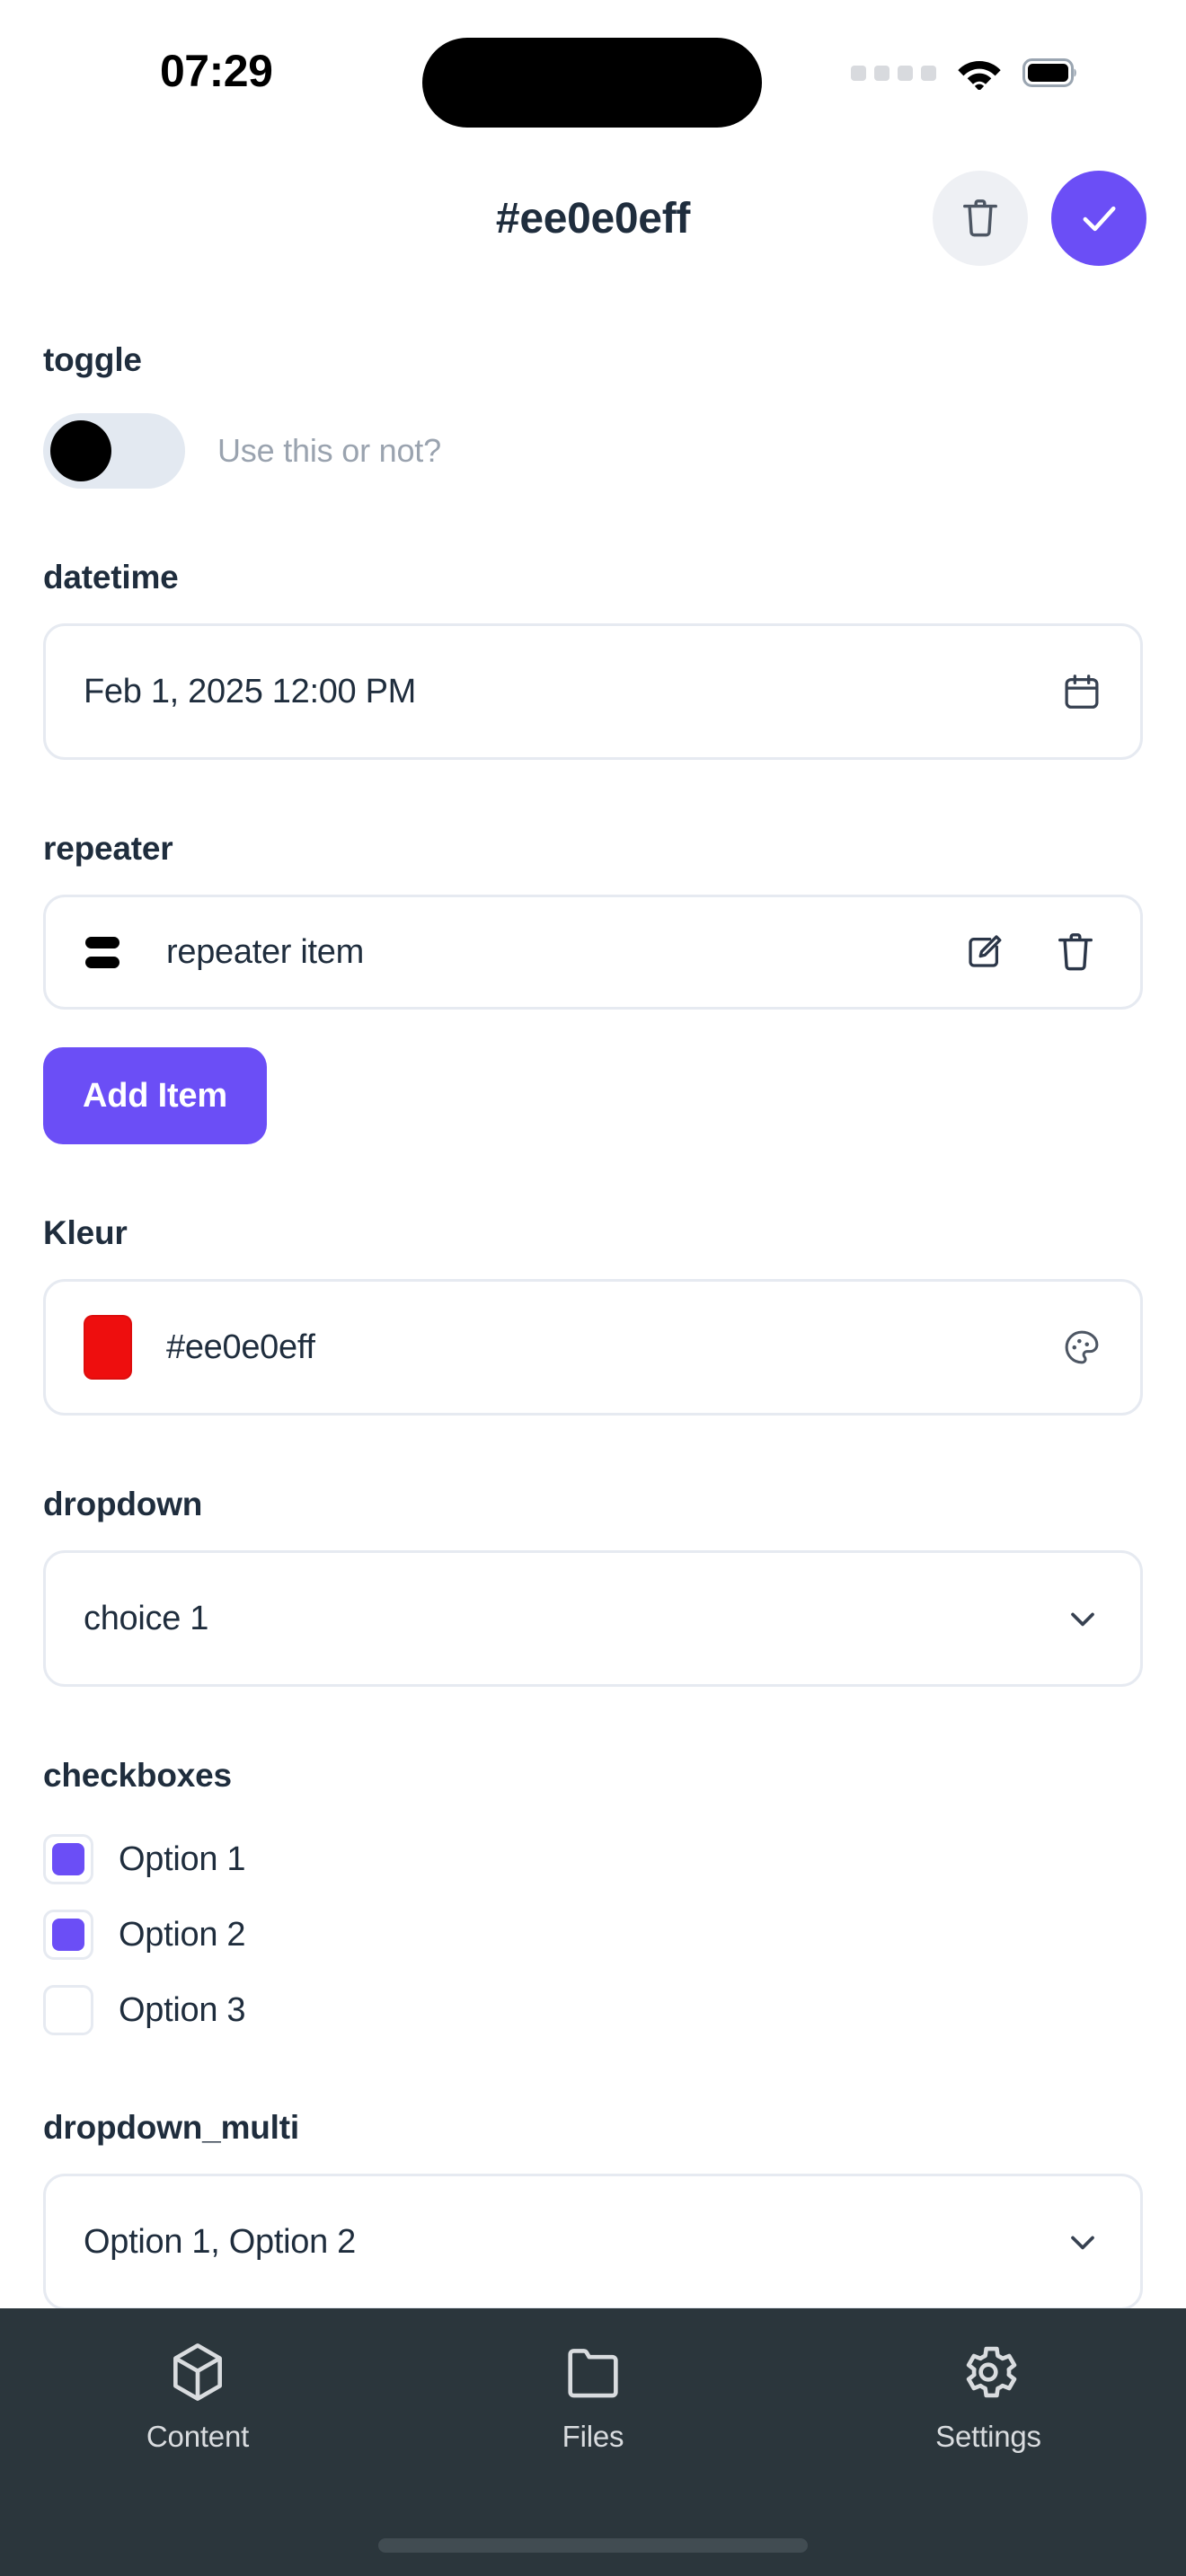 The width and height of the screenshot is (1186, 2576). I want to click on edit-item-button, so click(983, 952).